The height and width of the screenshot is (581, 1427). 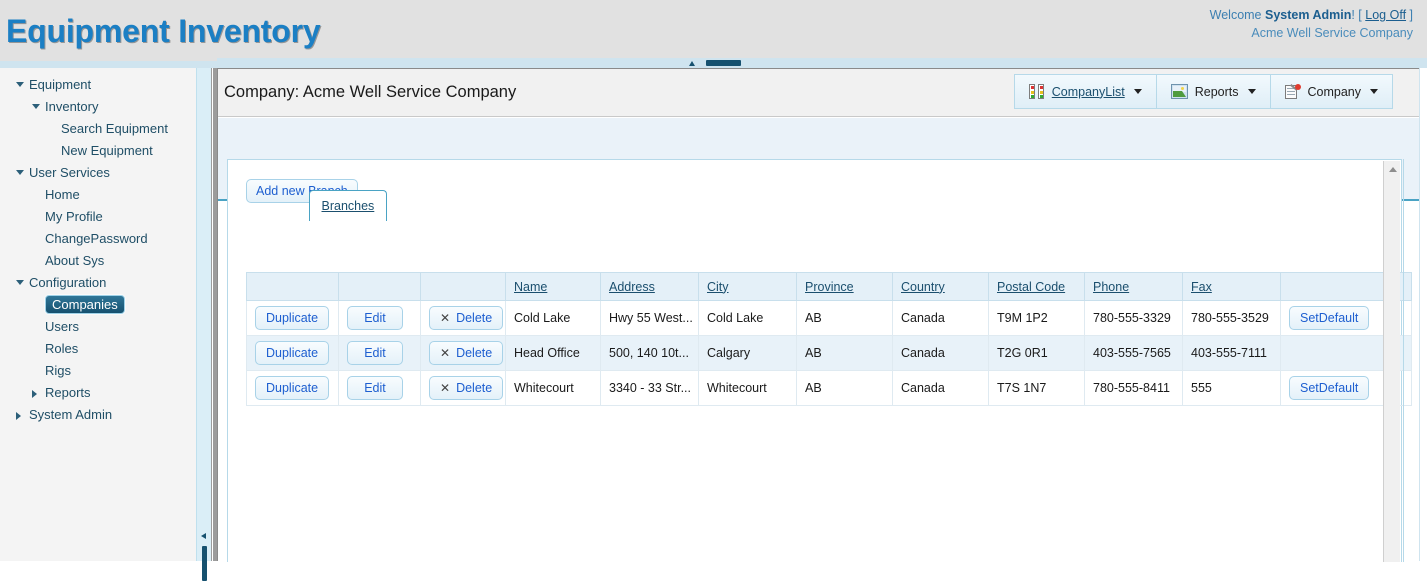 What do you see at coordinates (1036, 91) in the screenshot?
I see `grid-icon` at bounding box center [1036, 91].